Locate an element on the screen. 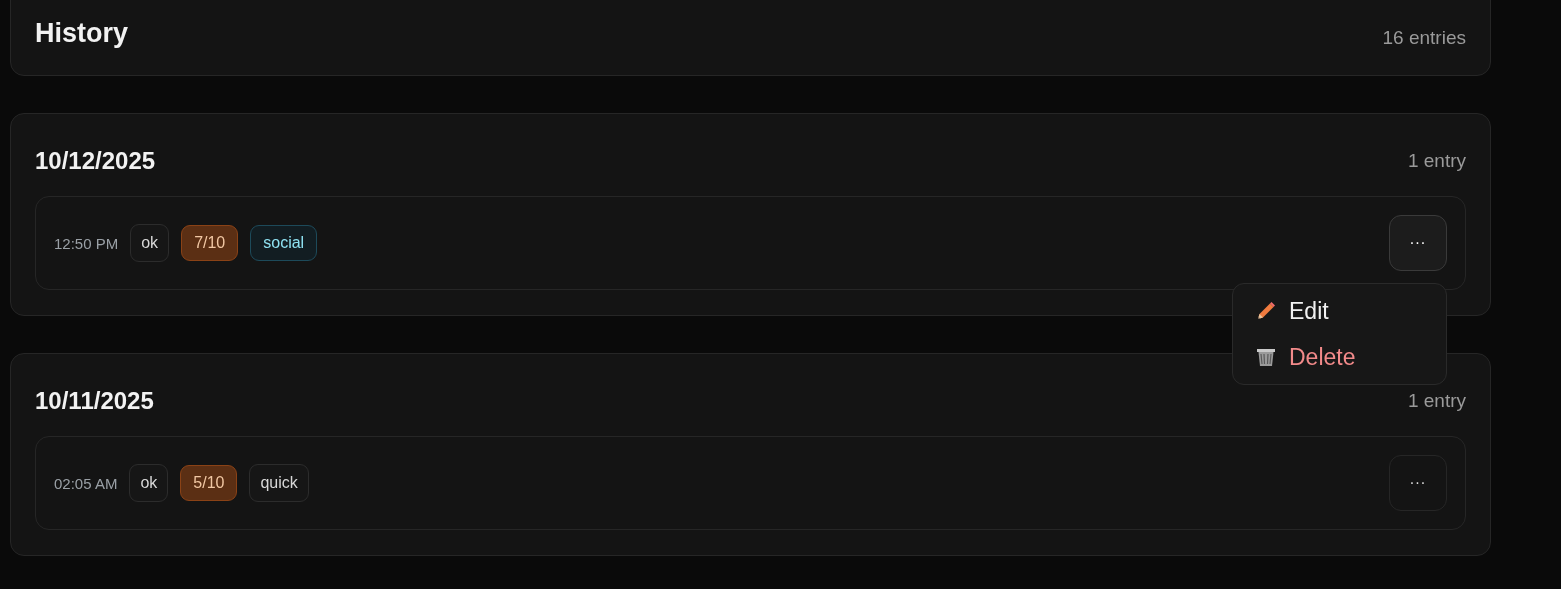 This screenshot has height=589, width=1561. entry-time: 02:05 AM is located at coordinates (86, 483).